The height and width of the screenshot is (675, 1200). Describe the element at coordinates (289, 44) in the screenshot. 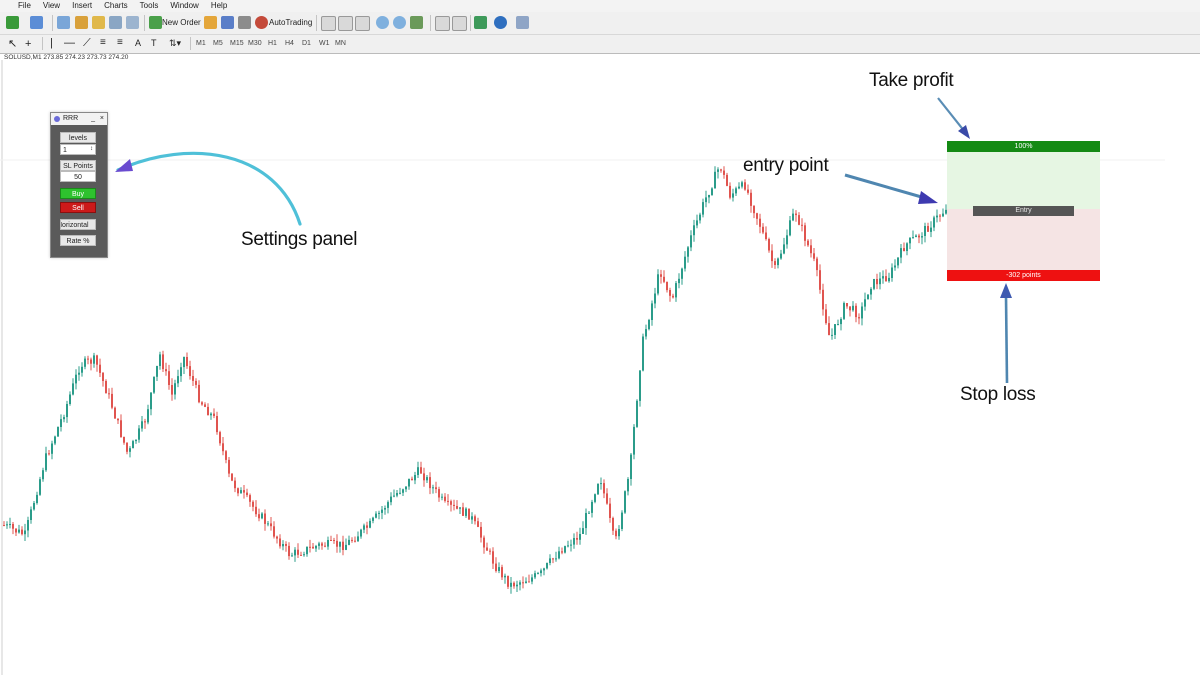

I see `timeframe-h4: H4` at that location.